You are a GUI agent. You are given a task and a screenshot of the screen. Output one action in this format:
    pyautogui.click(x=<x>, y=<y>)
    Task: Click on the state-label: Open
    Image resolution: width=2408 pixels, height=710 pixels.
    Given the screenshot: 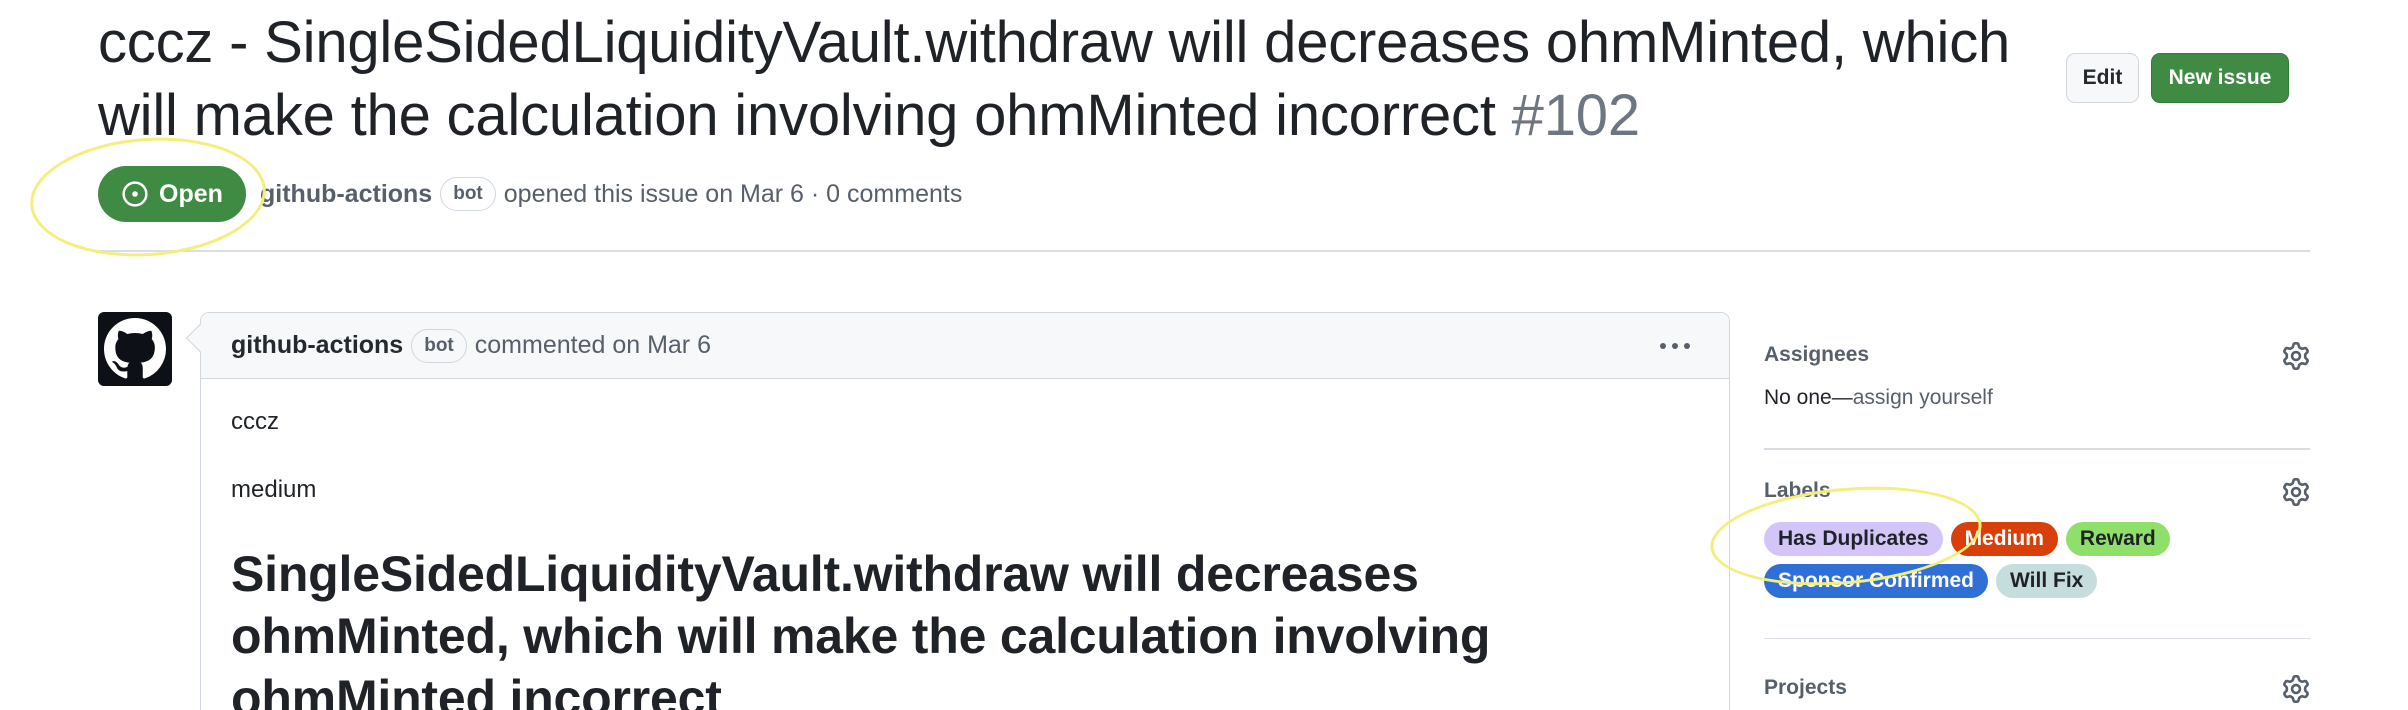 What is the action you would take?
    pyautogui.click(x=191, y=193)
    